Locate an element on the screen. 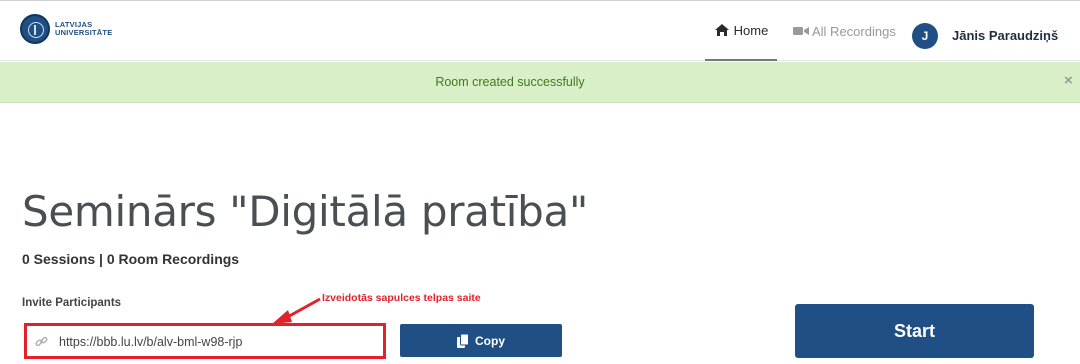 The height and width of the screenshot is (364, 1080). nav-home-label: Home is located at coordinates (751, 30).